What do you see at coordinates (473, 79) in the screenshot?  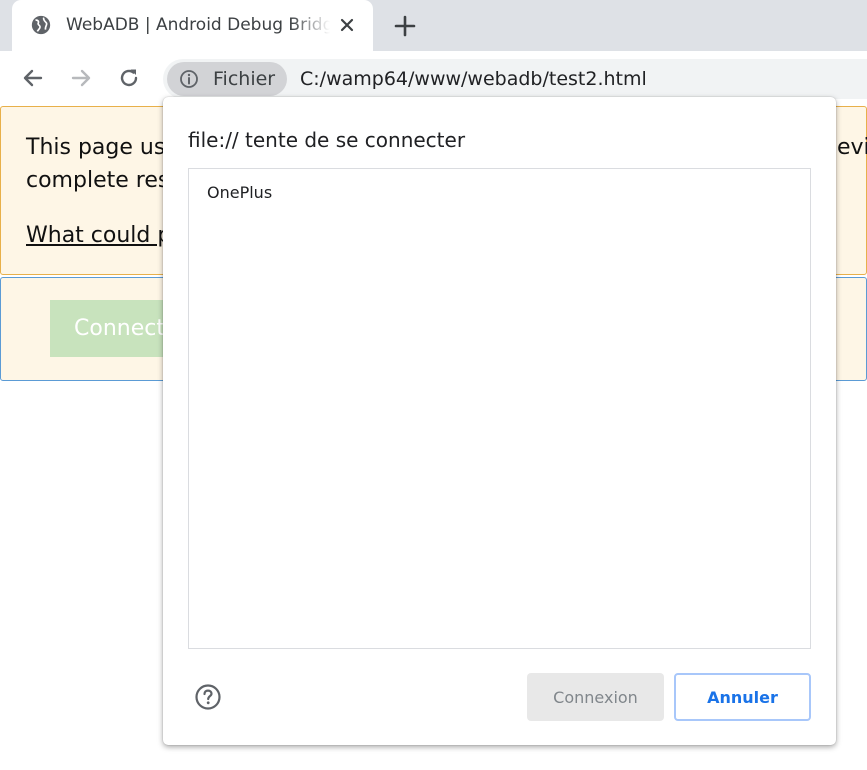 I see `url-text: C:/wamp64/www/webadb/test2.html` at bounding box center [473, 79].